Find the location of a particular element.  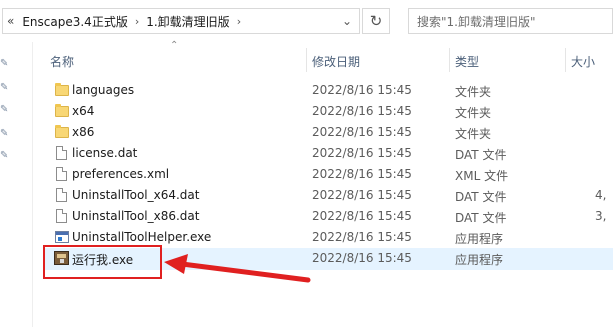

file-name: preferences.xml is located at coordinates (121, 174).